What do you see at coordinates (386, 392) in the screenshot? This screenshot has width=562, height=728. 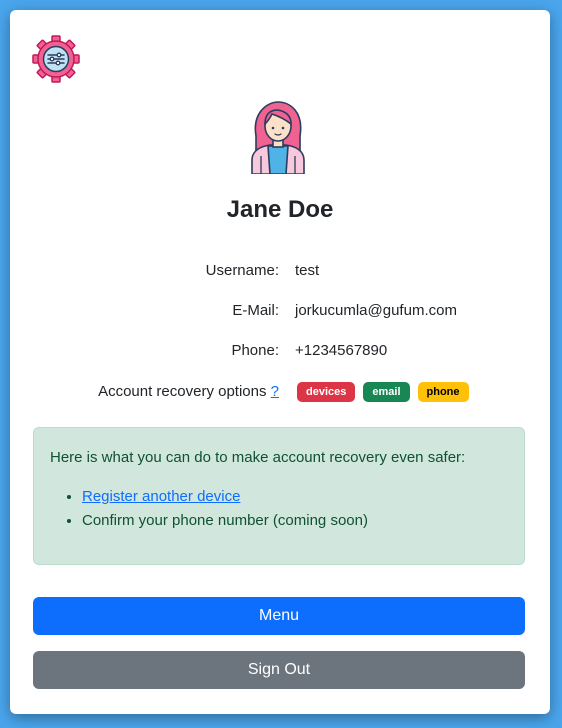 I see `badge-email: email` at bounding box center [386, 392].